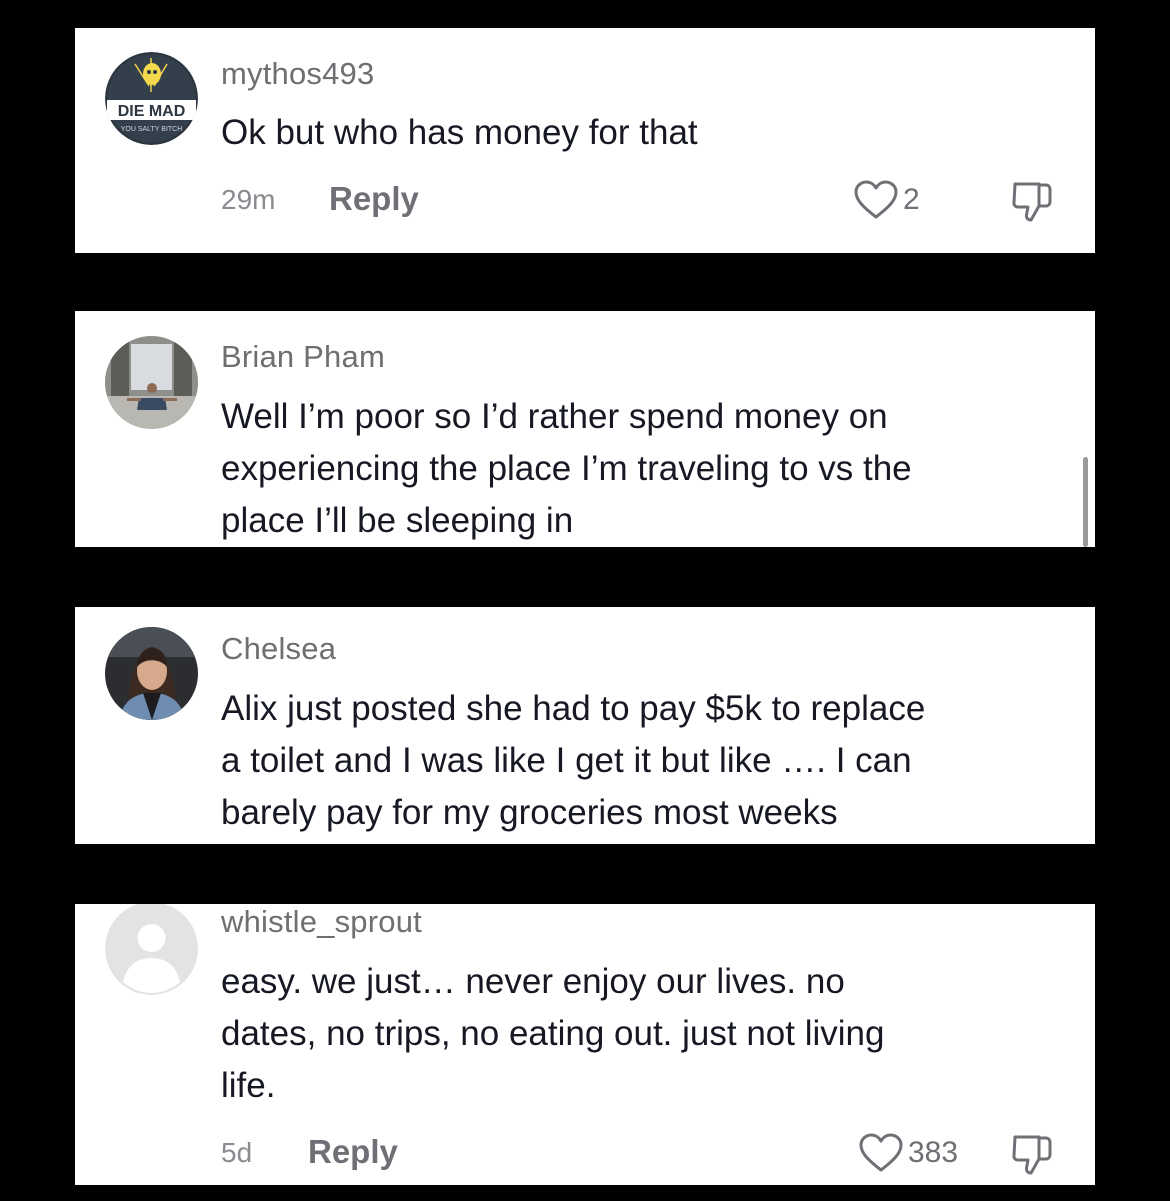 Image resolution: width=1170 pixels, height=1201 pixels. I want to click on comment-actions: 29m Reply 2, so click(638, 200).